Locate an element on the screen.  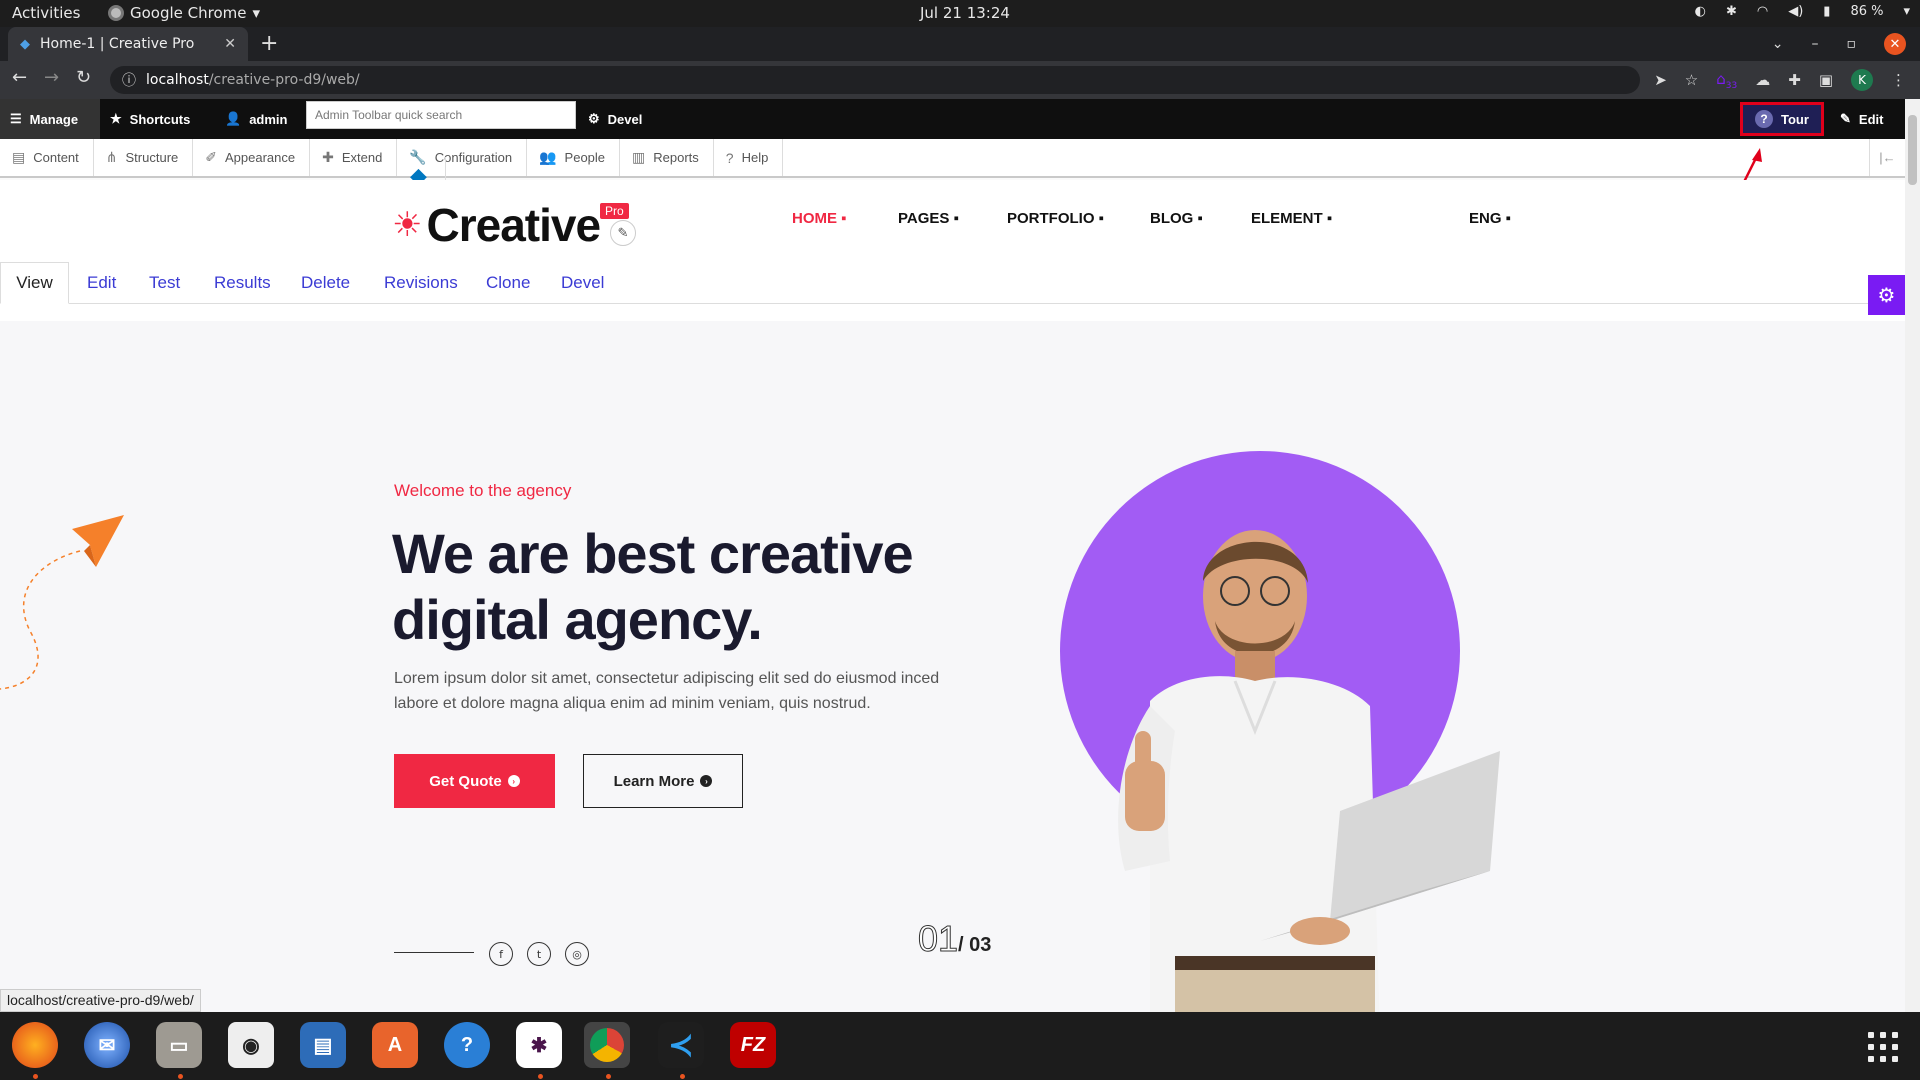
sync-icon: ◐ is located at coordinates (1700, 11).